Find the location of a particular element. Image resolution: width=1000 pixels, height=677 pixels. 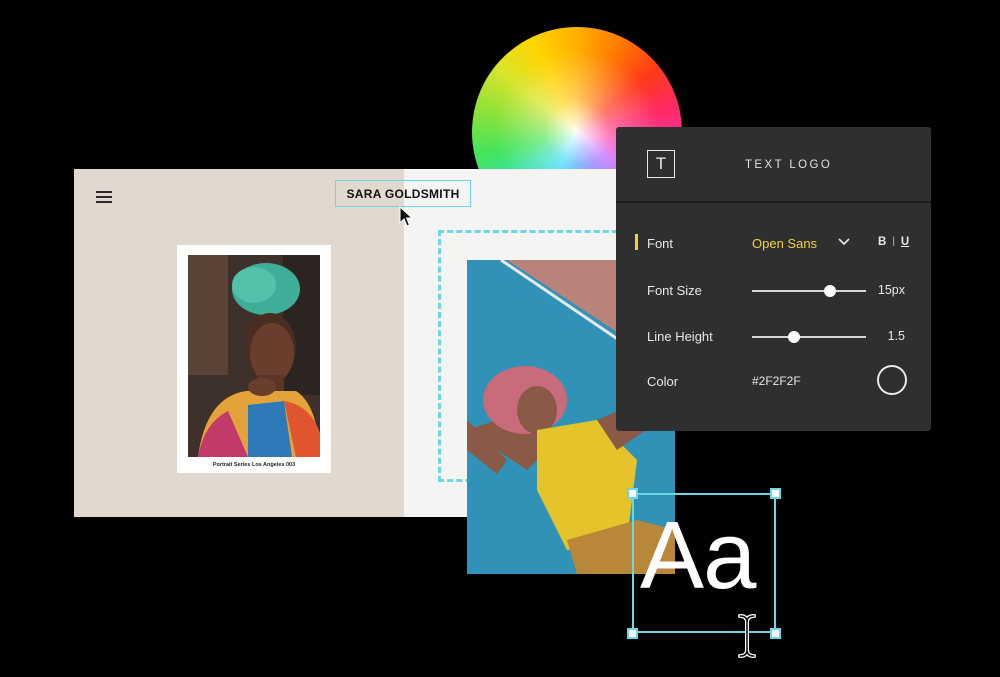

resize-handle-bottom-left is located at coordinates (632, 633).